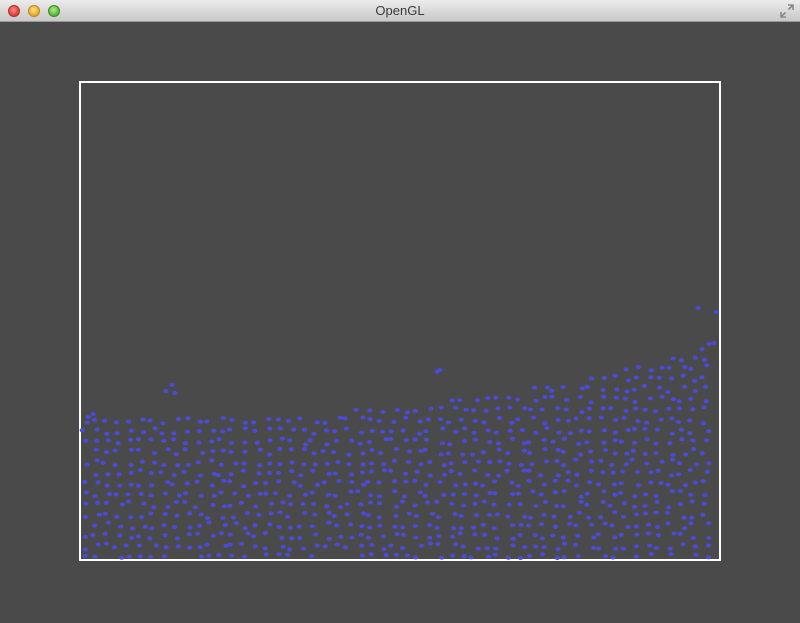 The image size is (800, 623). What do you see at coordinates (400, 11) in the screenshot?
I see `title-bar: OpenGL` at bounding box center [400, 11].